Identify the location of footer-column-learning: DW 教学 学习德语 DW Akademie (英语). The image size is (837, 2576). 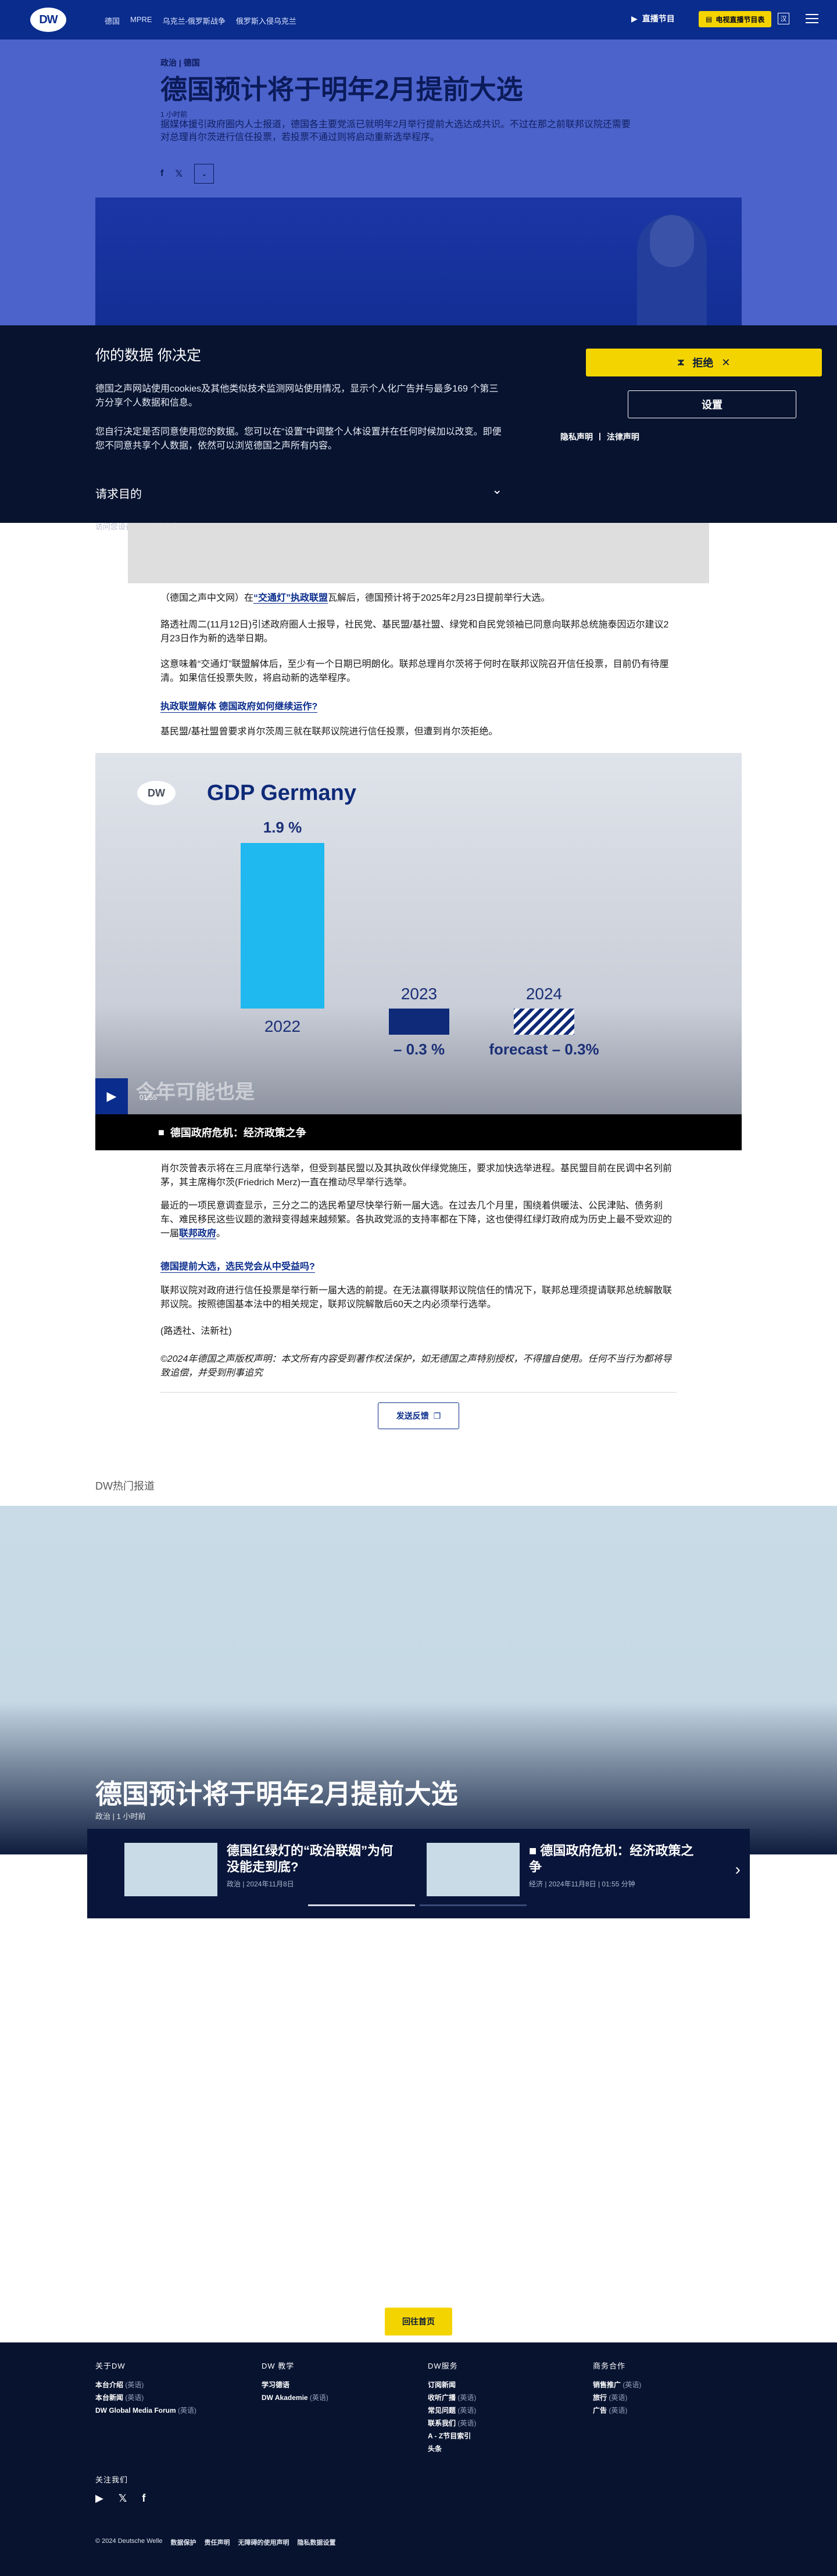
(295, 2382).